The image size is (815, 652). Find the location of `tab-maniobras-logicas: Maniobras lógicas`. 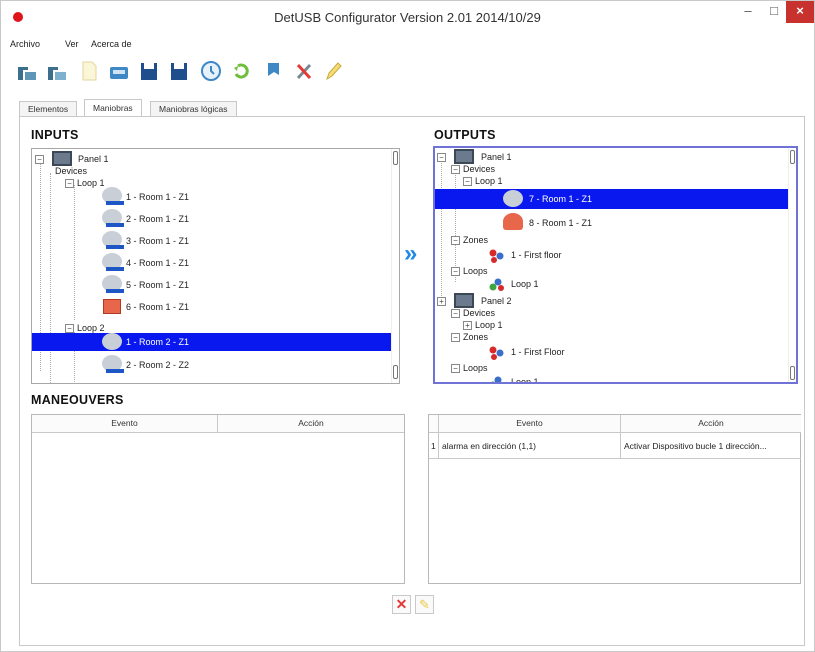

tab-maniobras-logicas: Maniobras lógicas is located at coordinates (193, 109).